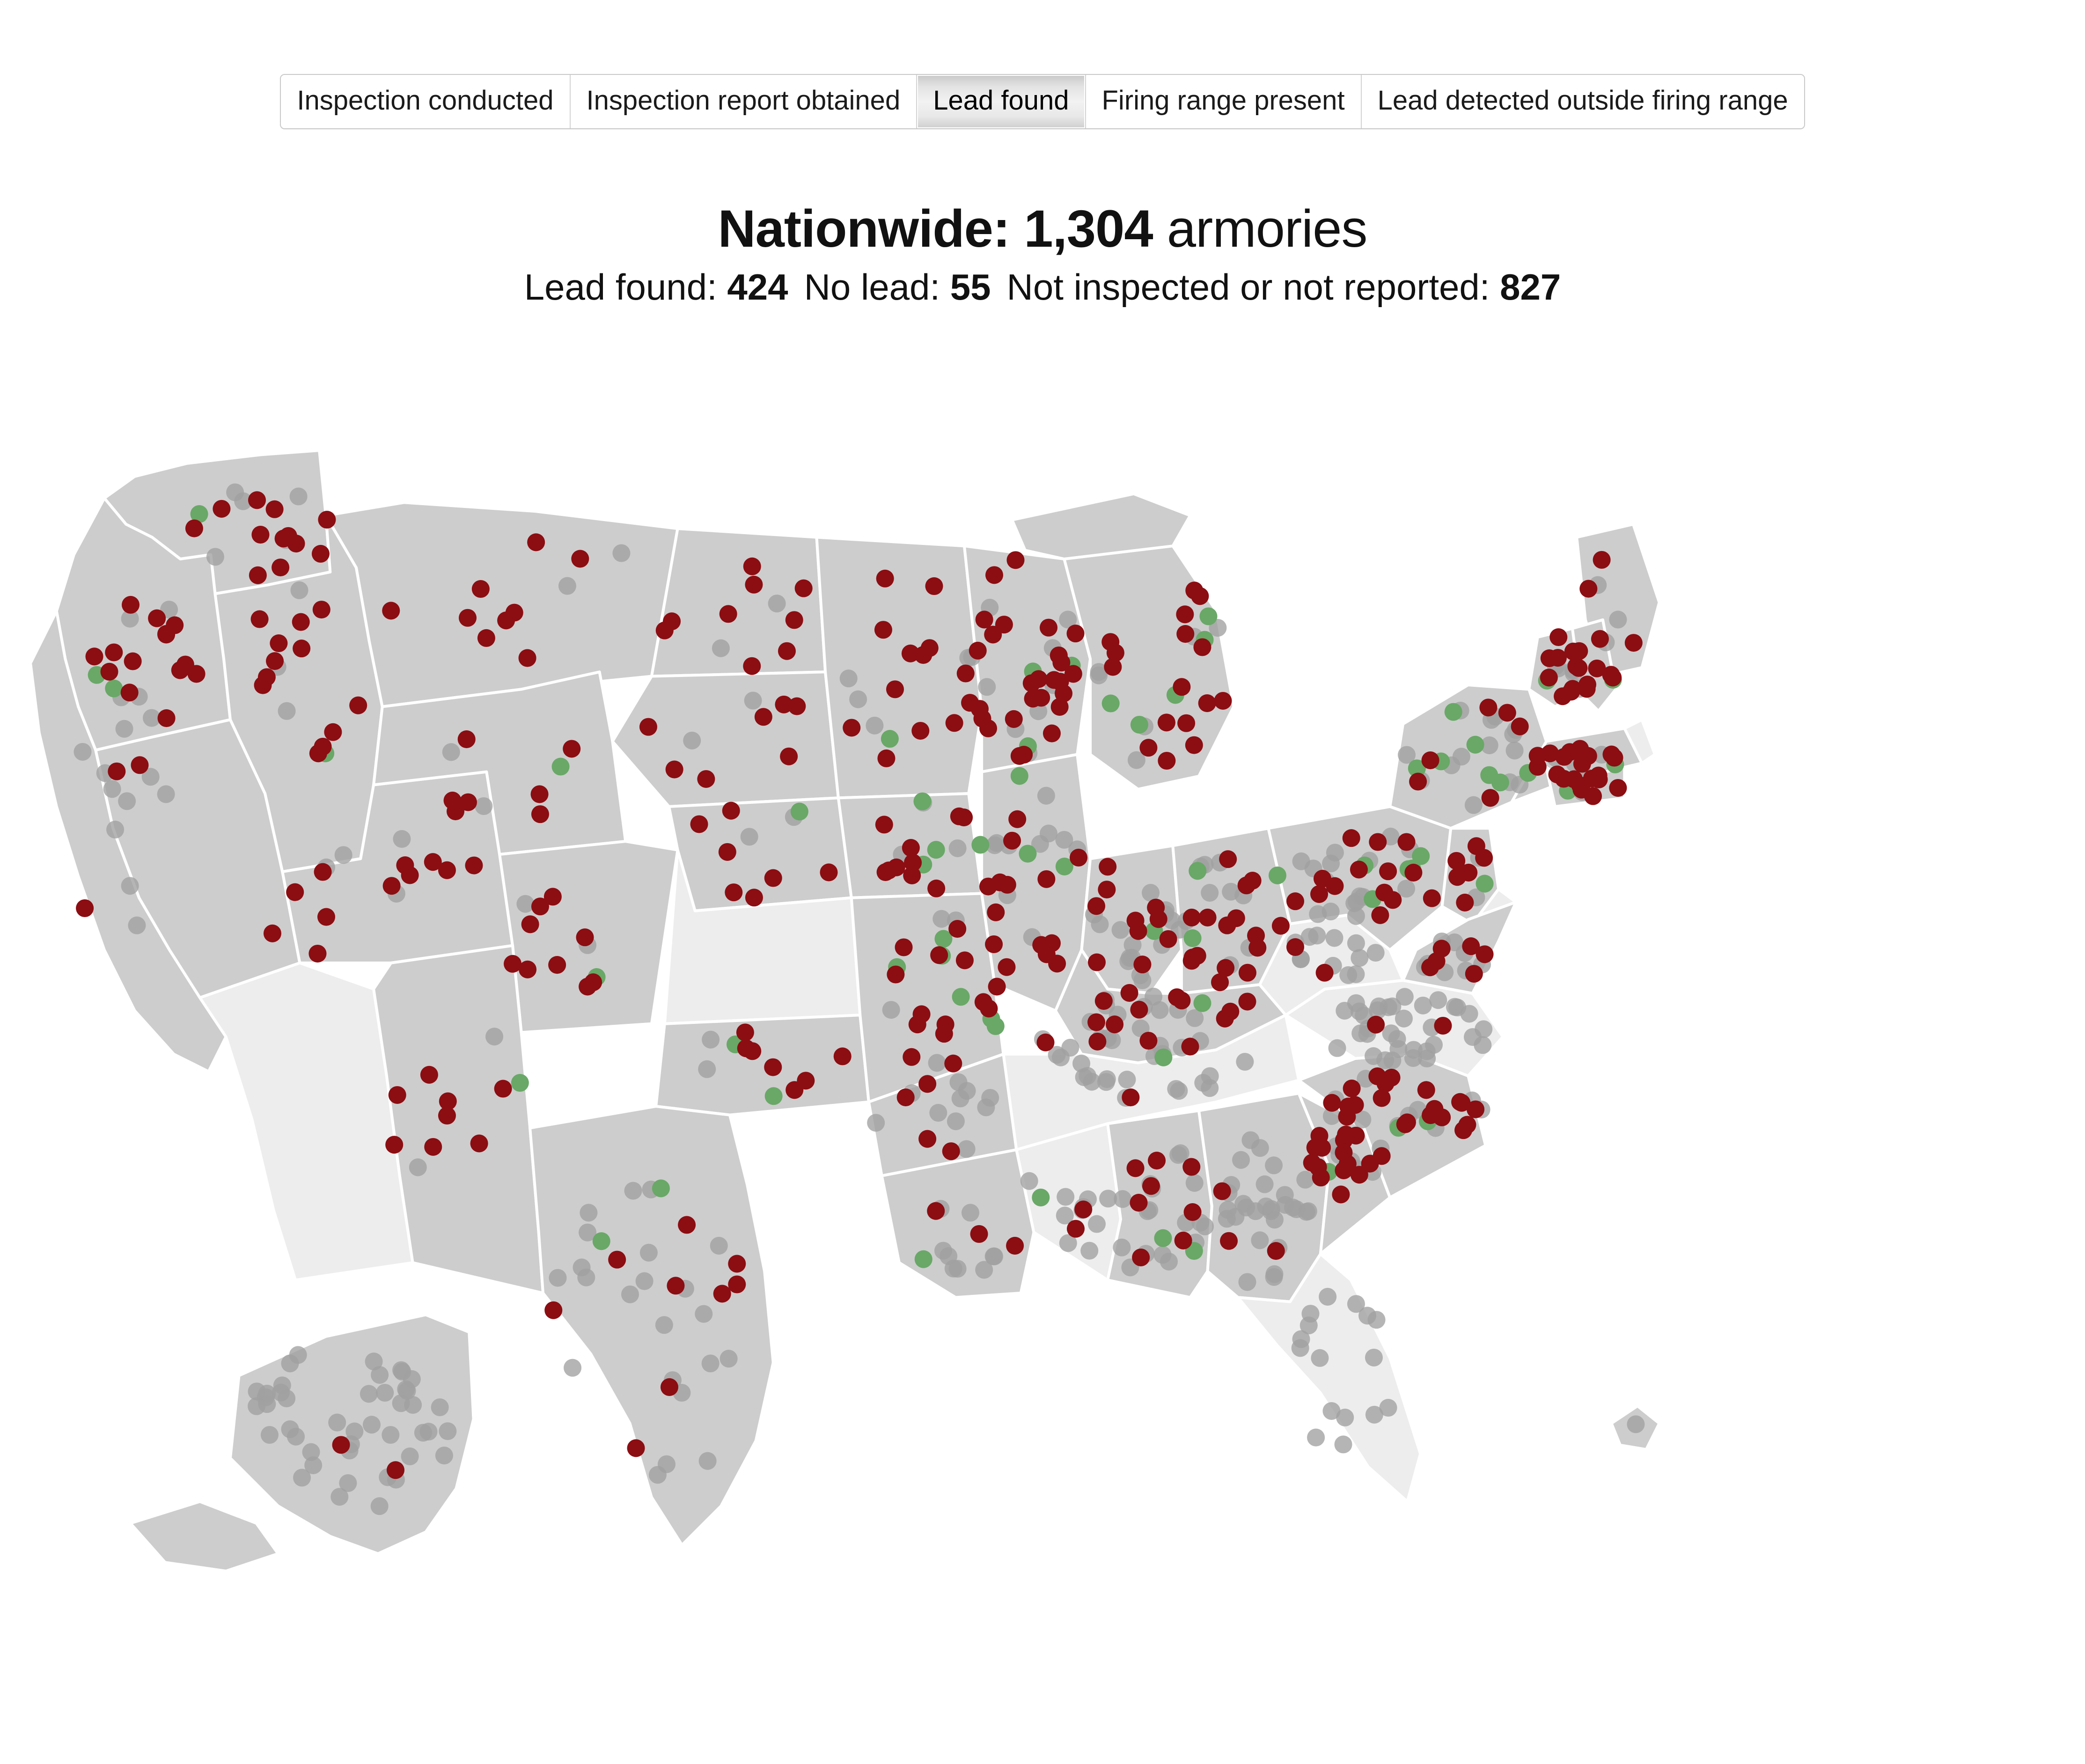 This screenshot has height=1764, width=2085. I want to click on state-mn, so click(900, 668).